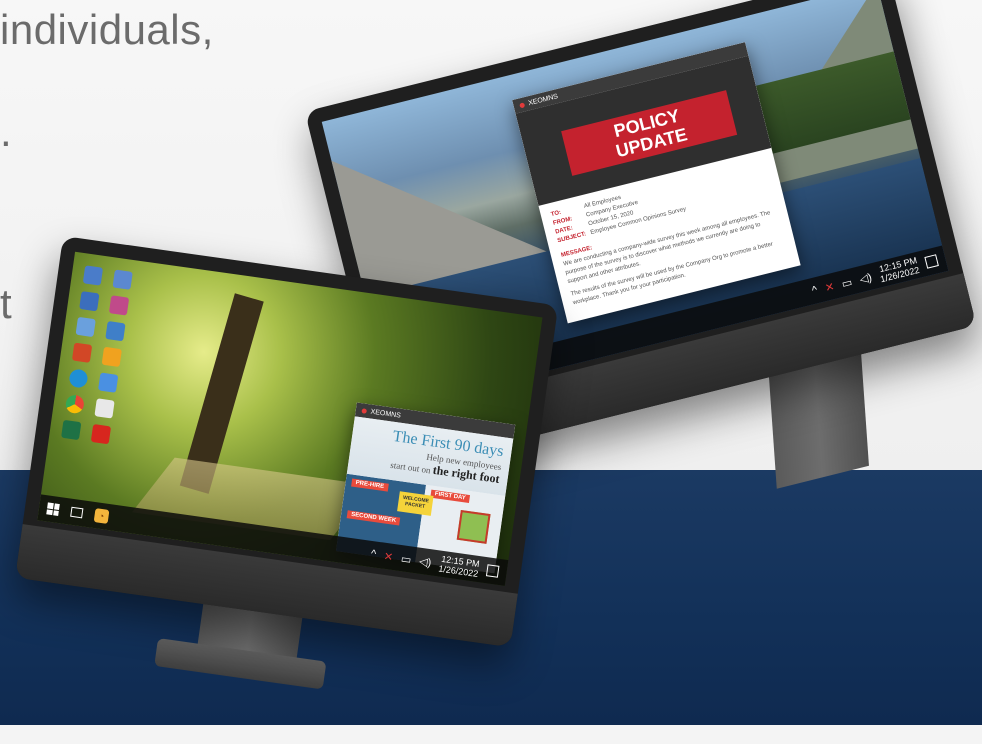  What do you see at coordinates (75, 404) in the screenshot?
I see `chrome-icon` at bounding box center [75, 404].